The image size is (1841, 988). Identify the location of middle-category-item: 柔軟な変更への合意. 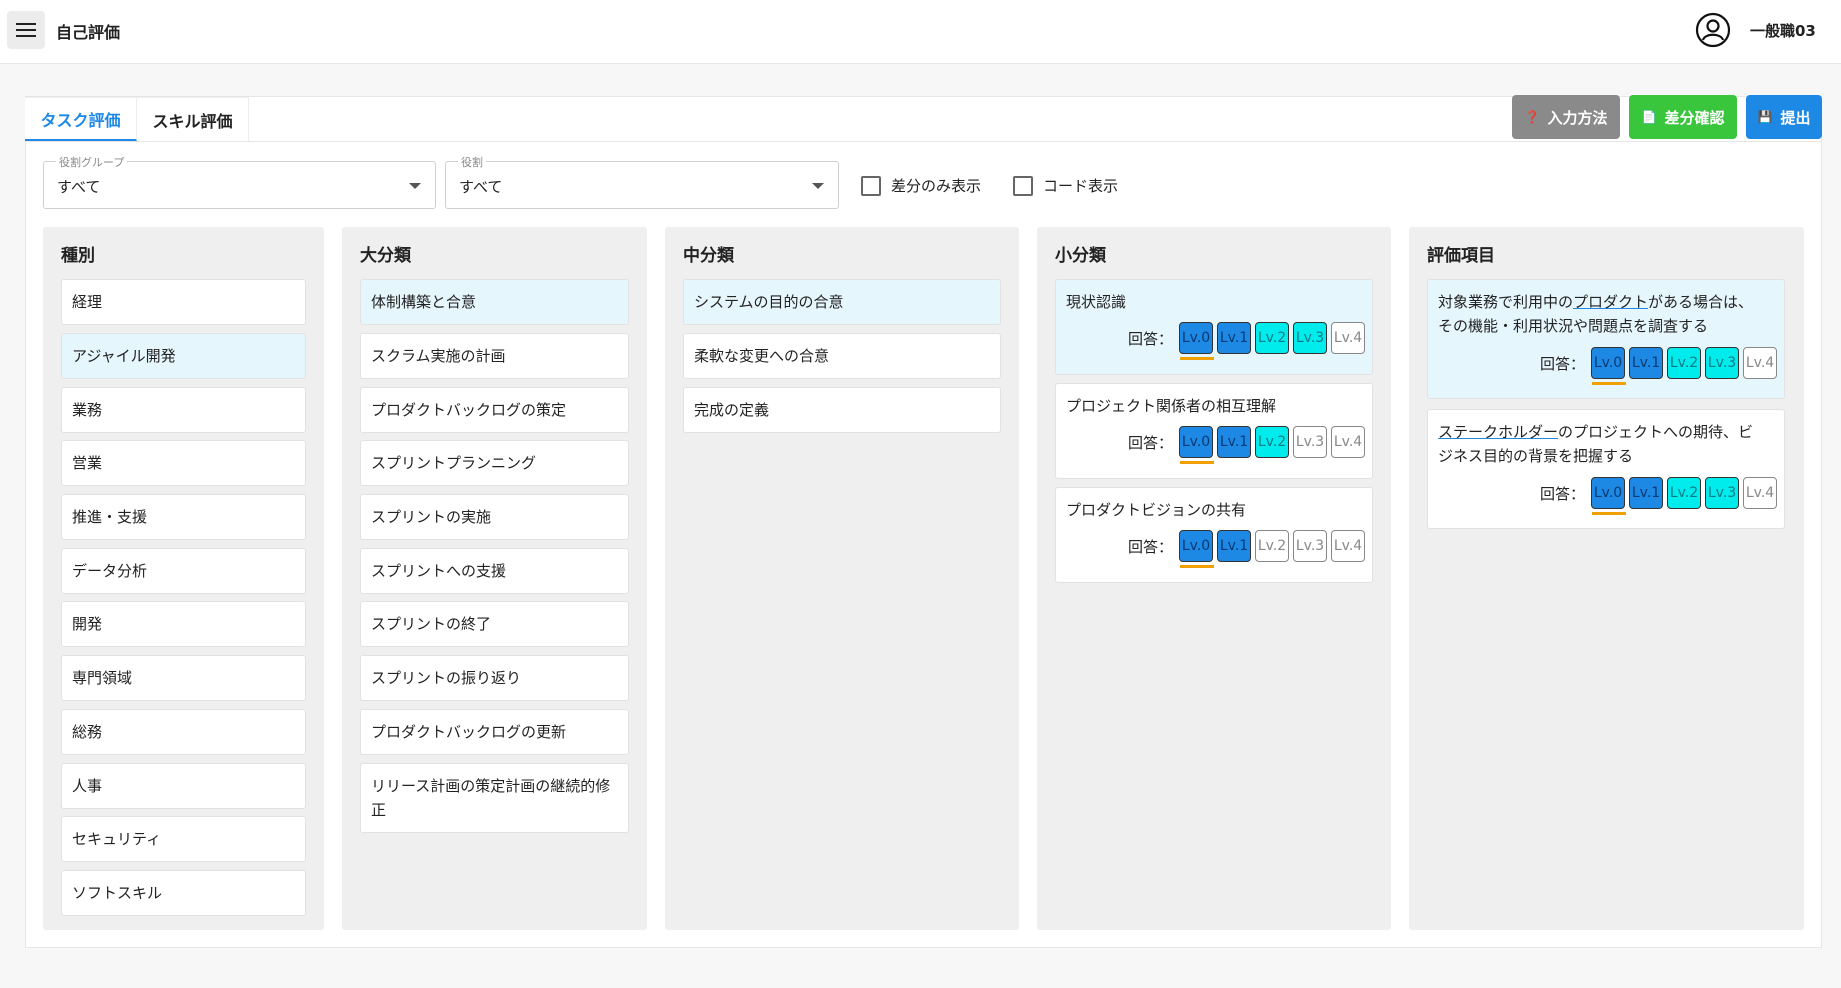
(842, 356).